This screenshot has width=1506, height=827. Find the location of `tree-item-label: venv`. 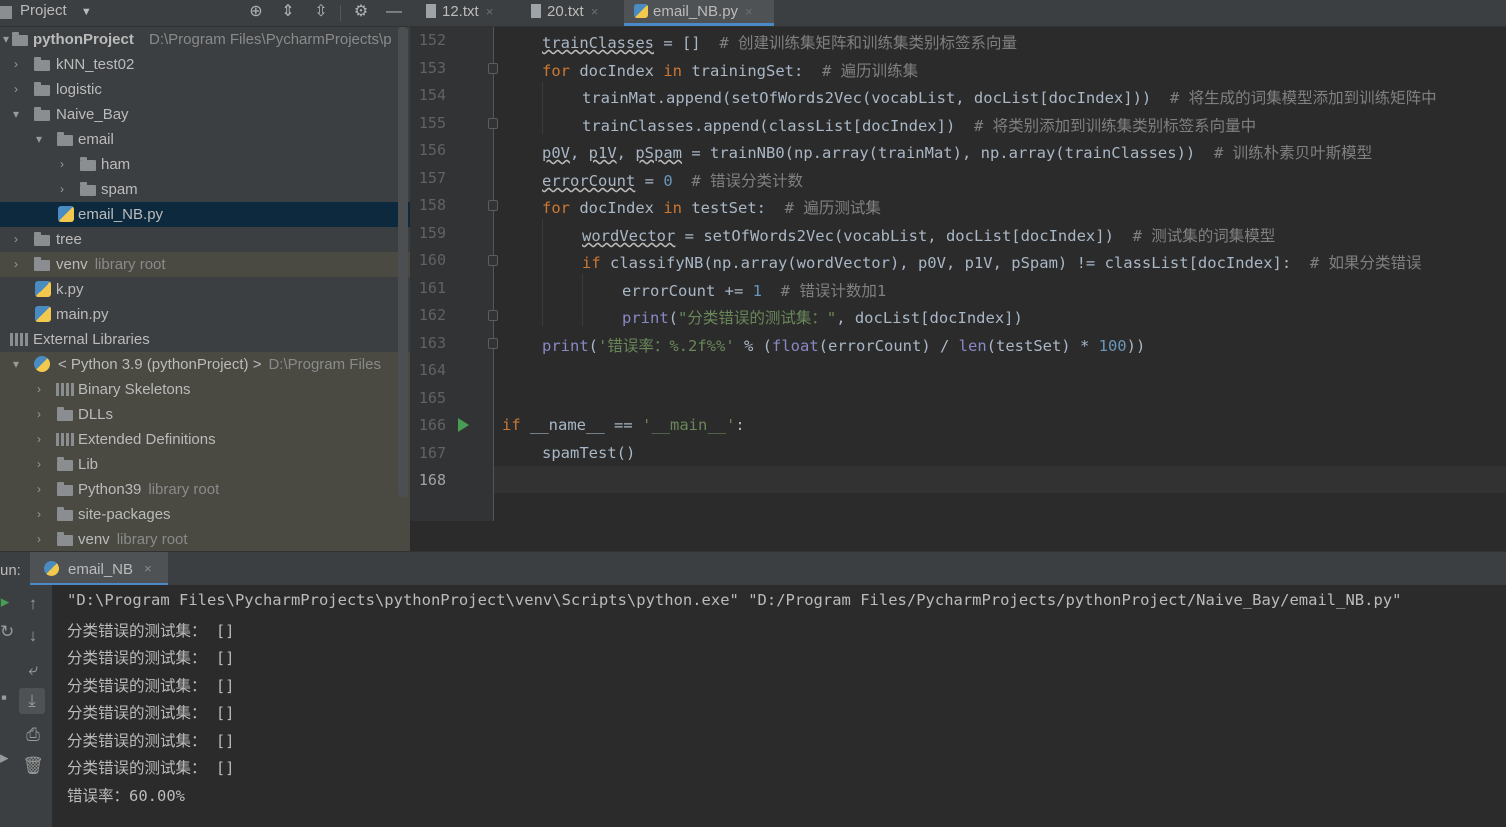

tree-item-label: venv is located at coordinates (94, 539).